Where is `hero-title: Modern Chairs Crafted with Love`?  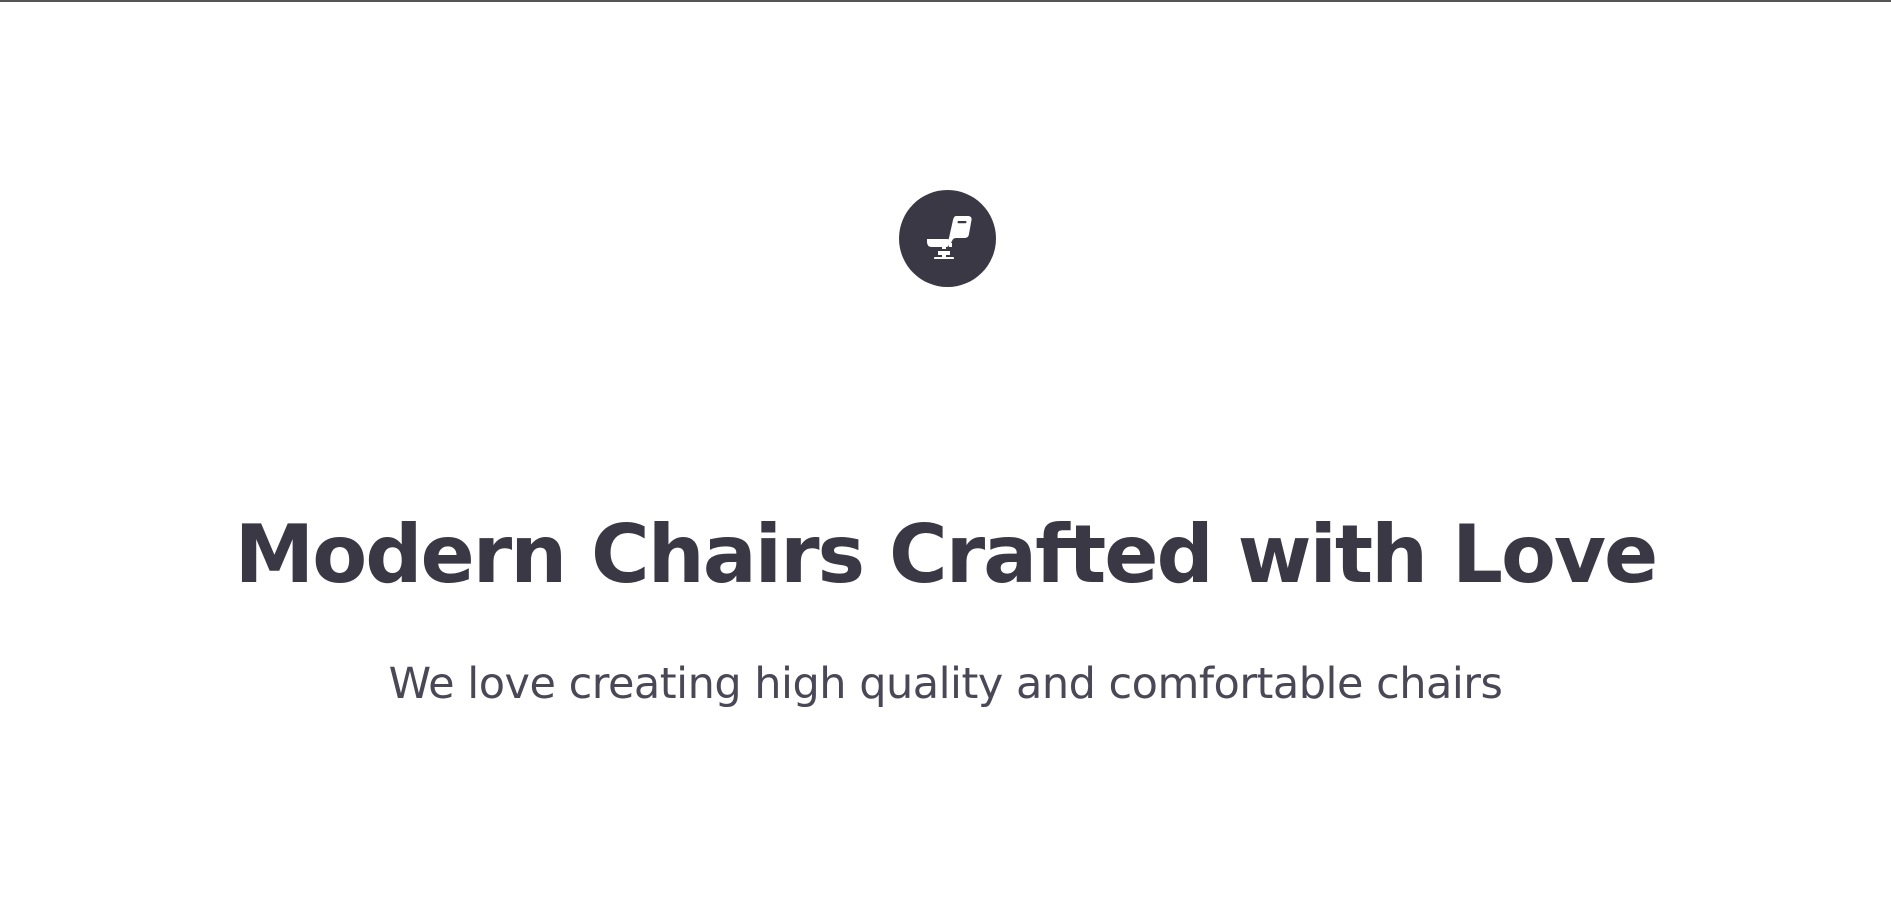 hero-title: Modern Chairs Crafted with Love is located at coordinates (946, 554).